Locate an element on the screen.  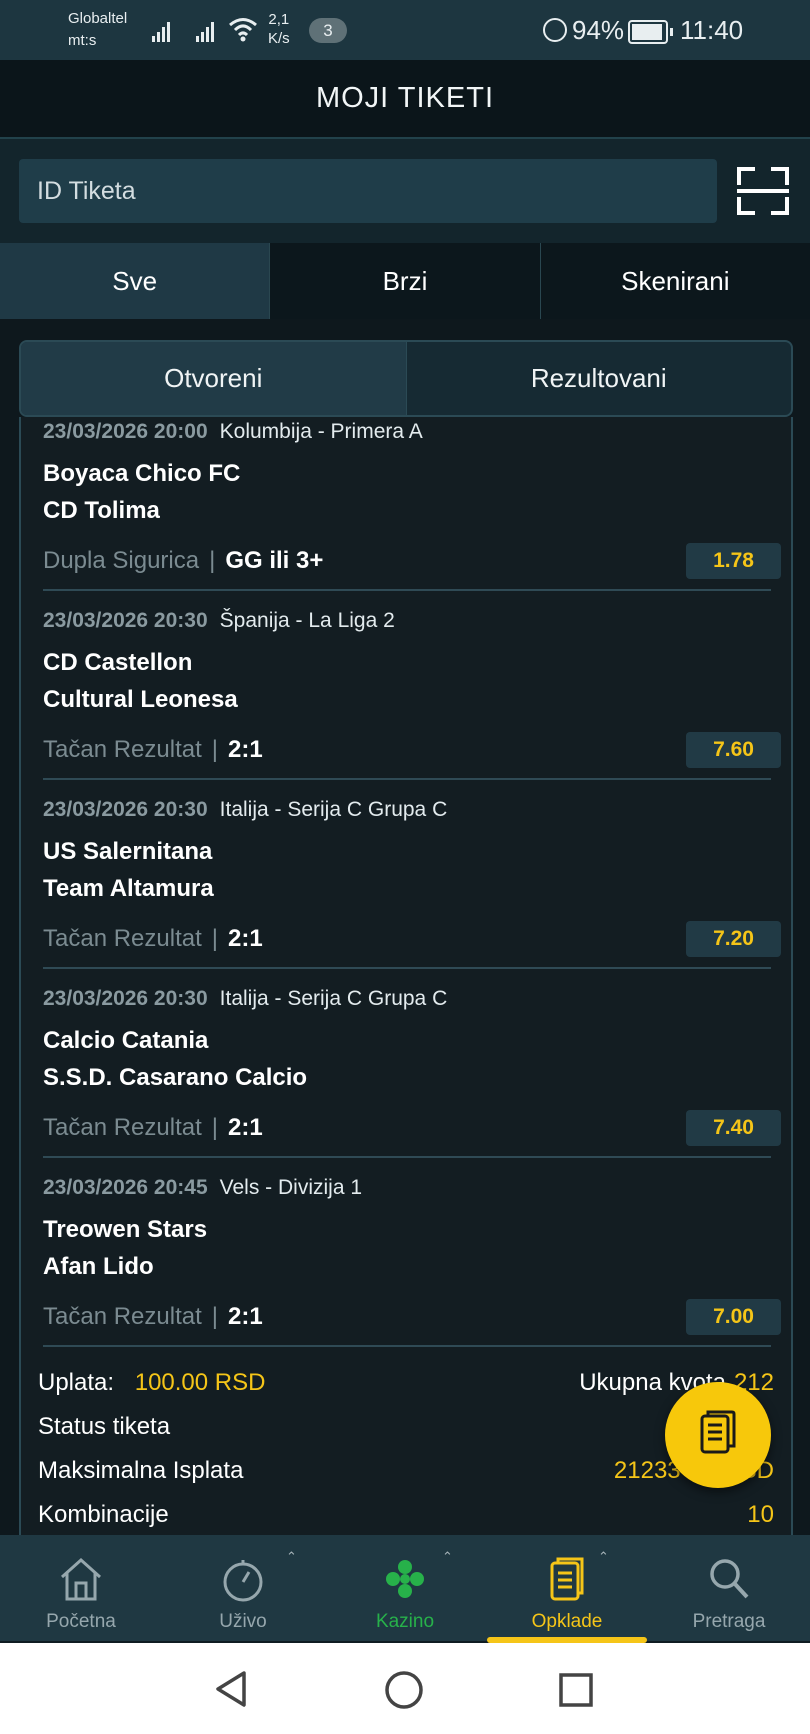
app-bar: MOJI TIKETI is located at coordinates (405, 99).